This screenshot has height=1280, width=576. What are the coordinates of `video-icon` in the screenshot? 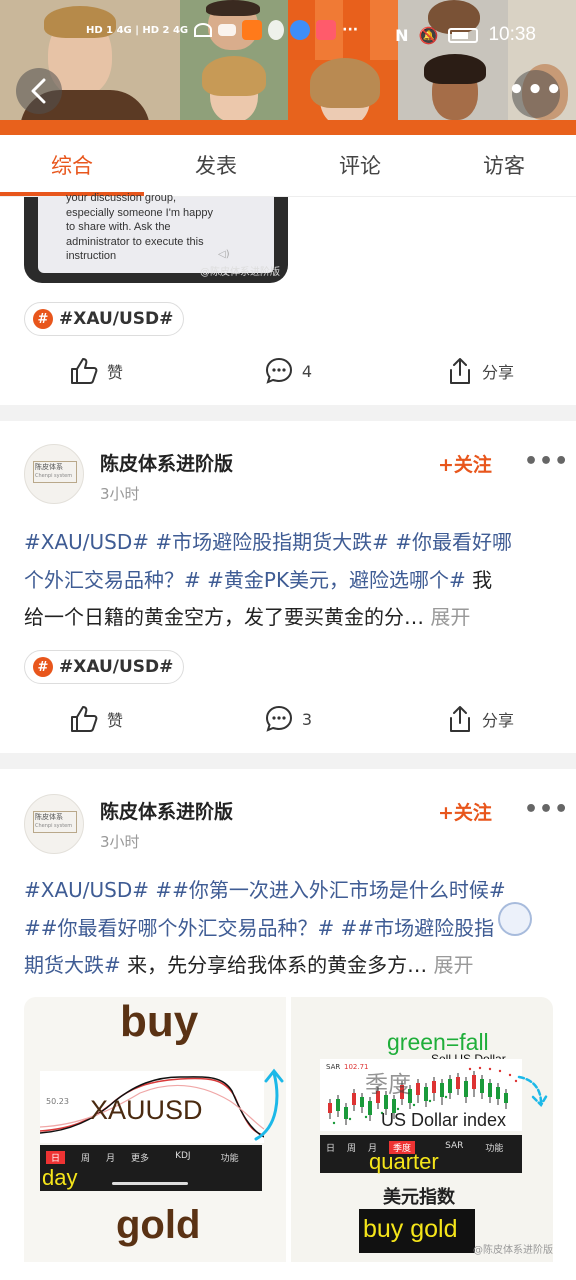 It's located at (227, 30).